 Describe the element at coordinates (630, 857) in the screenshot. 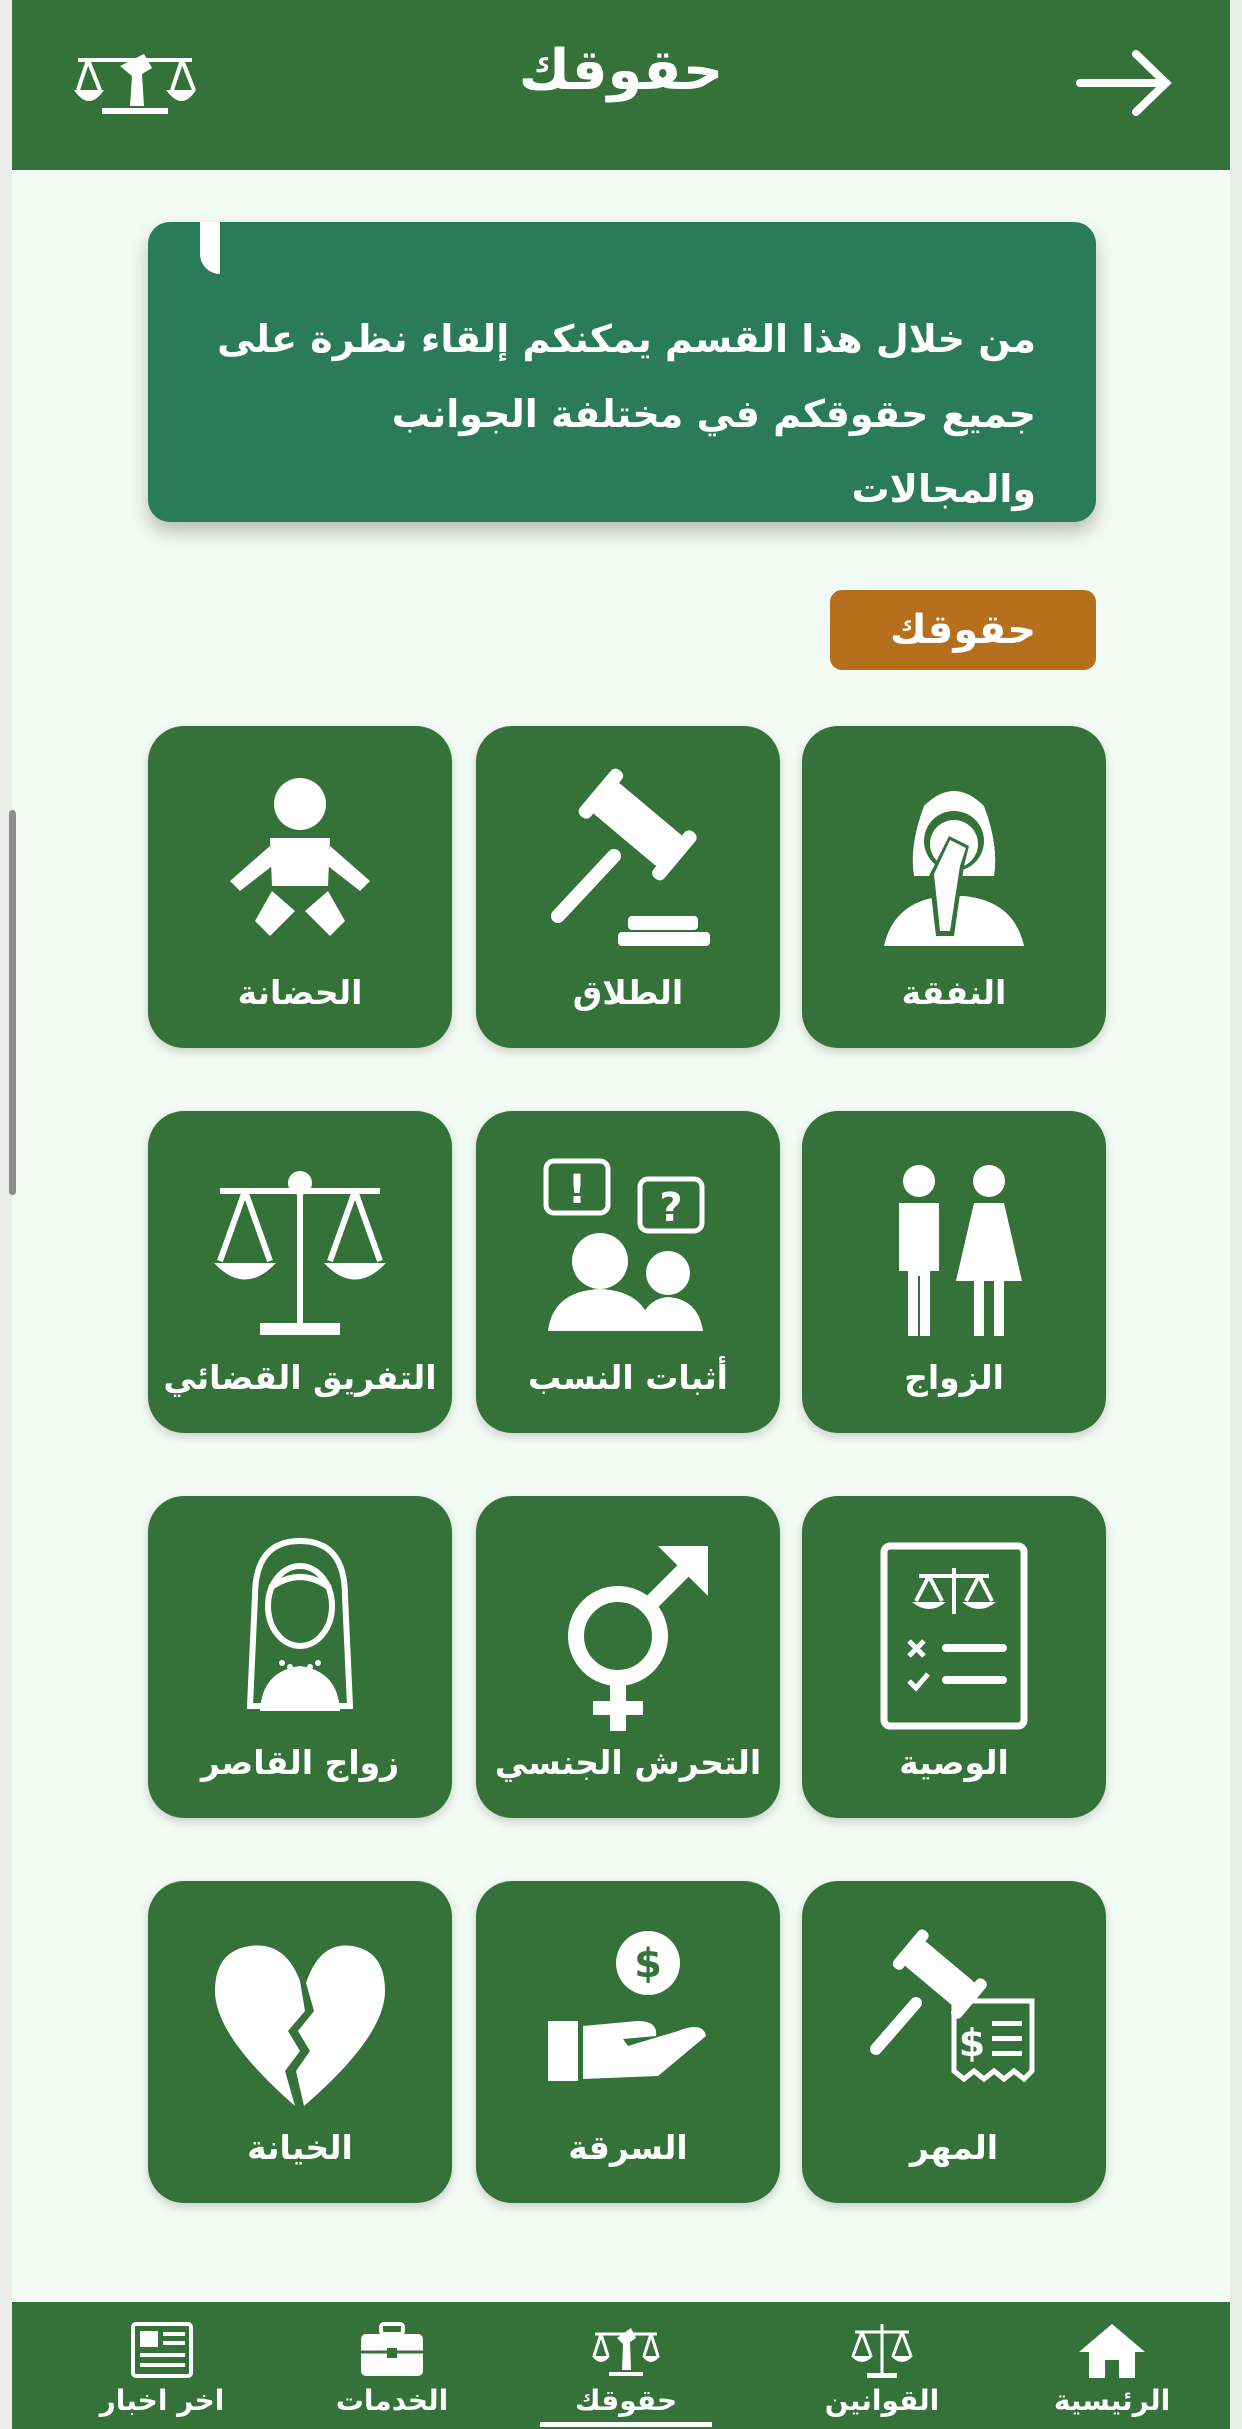

I see `gavel-icon` at that location.